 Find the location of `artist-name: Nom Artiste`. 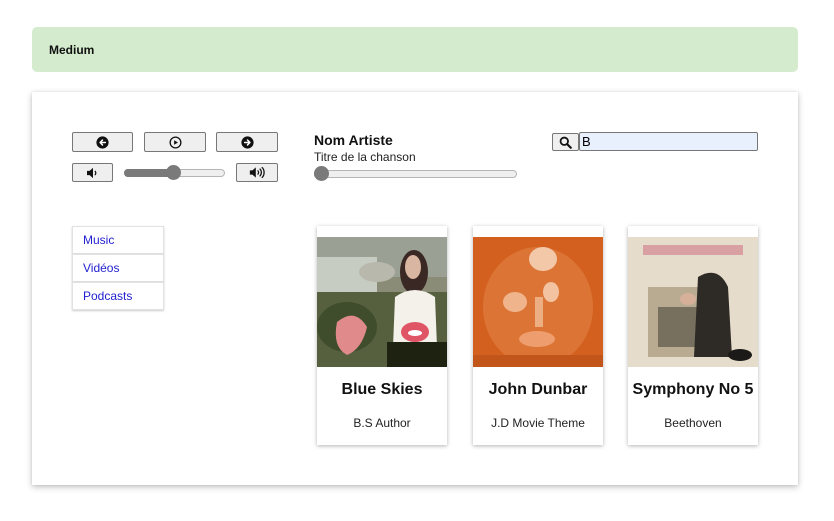

artist-name: Nom Artiste is located at coordinates (353, 140).